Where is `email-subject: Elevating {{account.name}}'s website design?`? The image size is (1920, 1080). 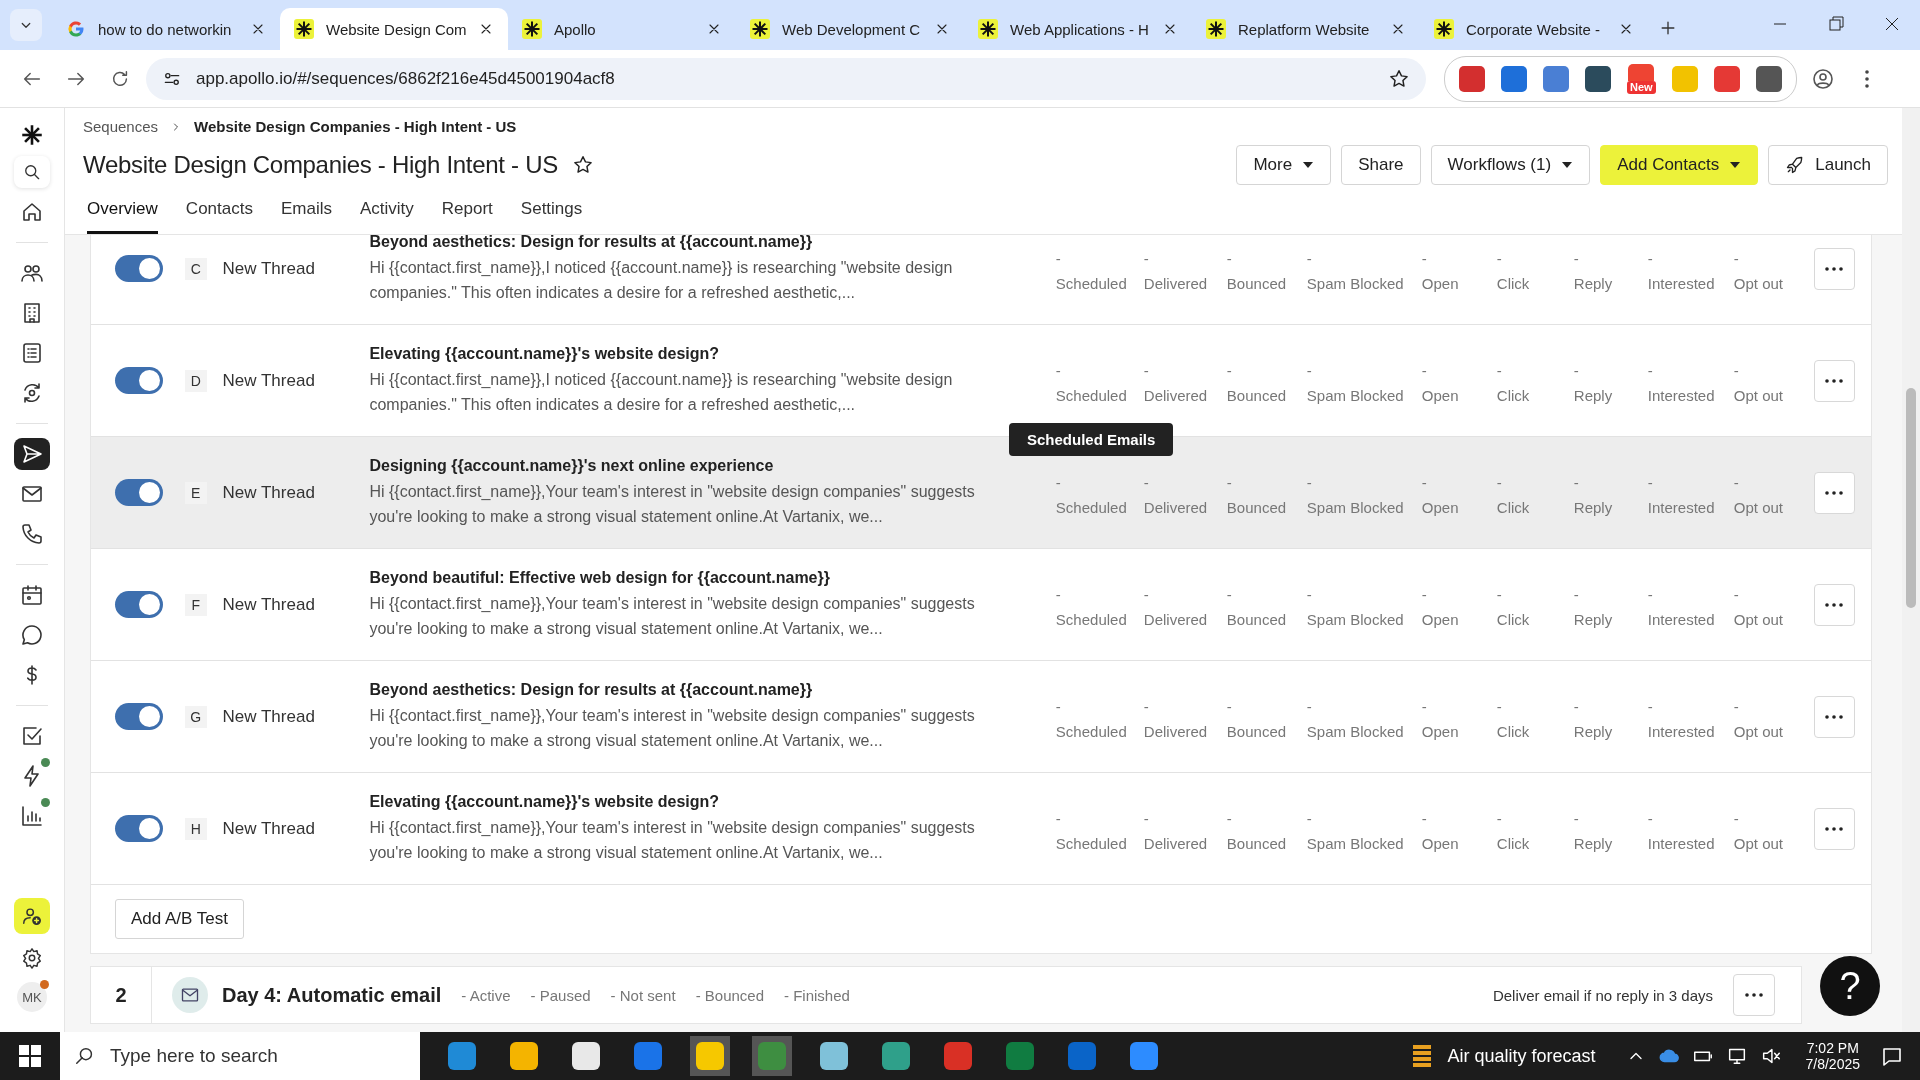 email-subject: Elevating {{account.name}}'s website design? is located at coordinates (545, 353).